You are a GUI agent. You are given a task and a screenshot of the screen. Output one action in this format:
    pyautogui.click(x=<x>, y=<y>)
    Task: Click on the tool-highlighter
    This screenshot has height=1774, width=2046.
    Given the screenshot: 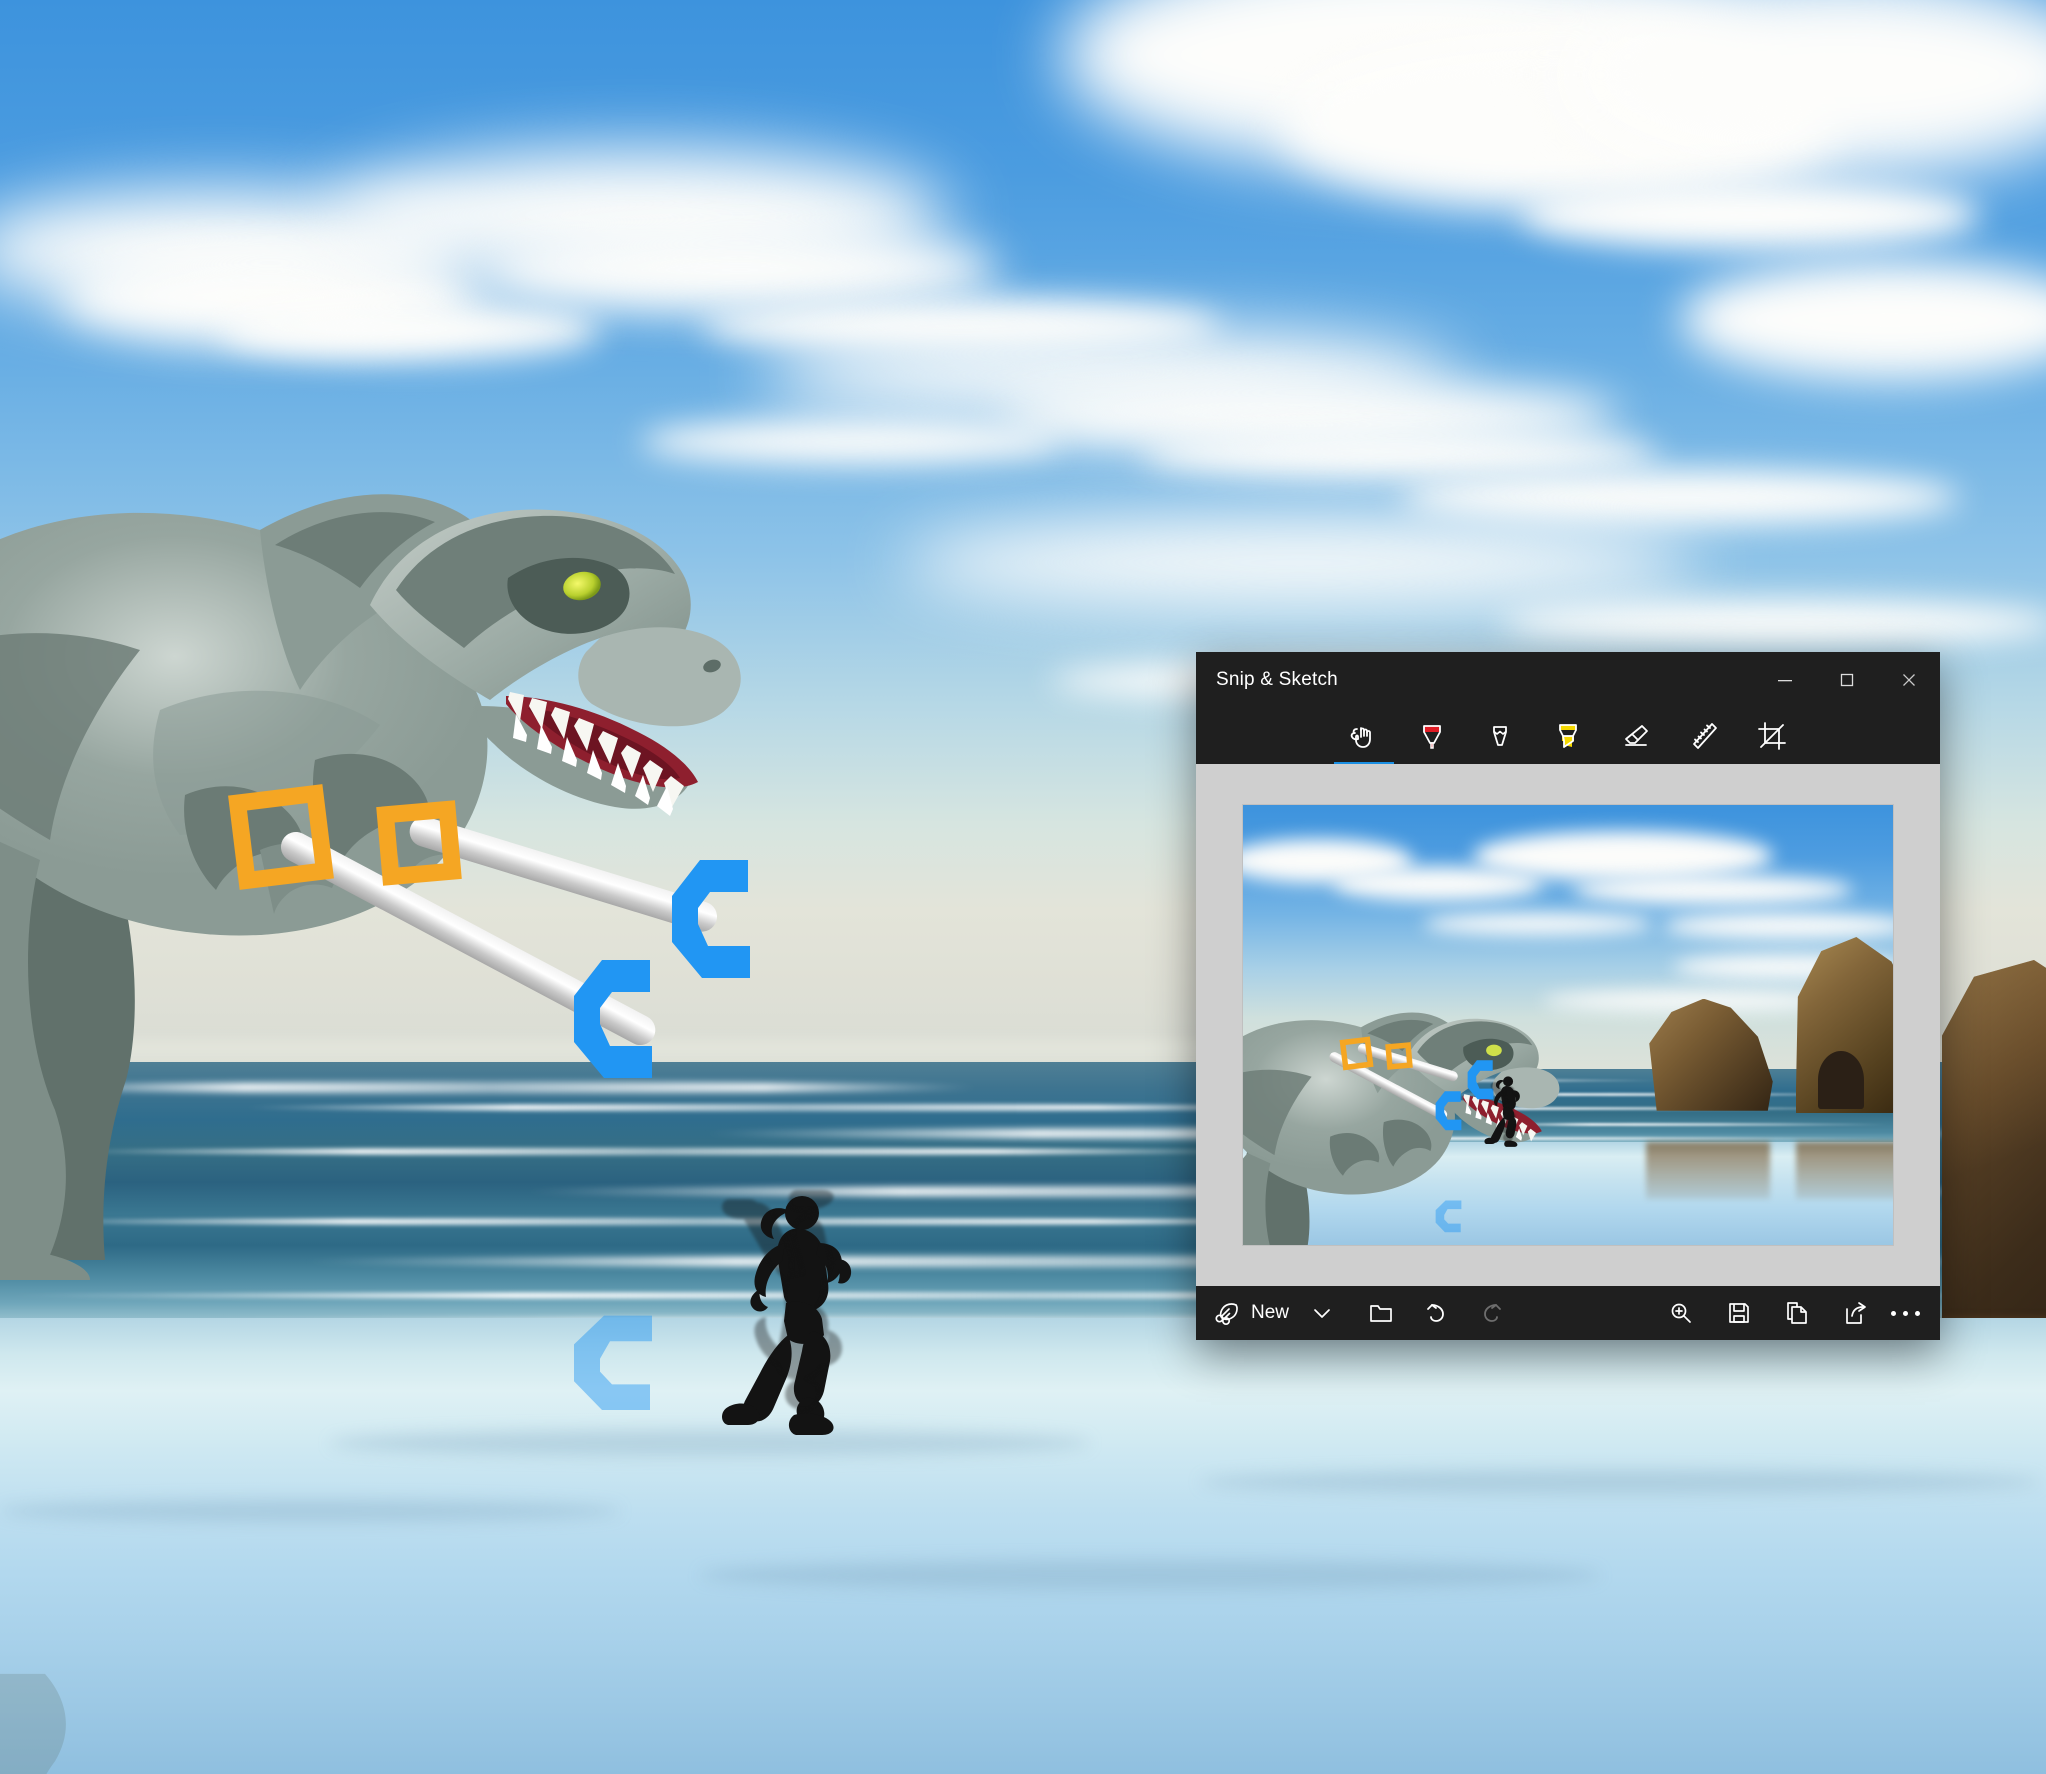 What is the action you would take?
    pyautogui.click(x=1568, y=736)
    